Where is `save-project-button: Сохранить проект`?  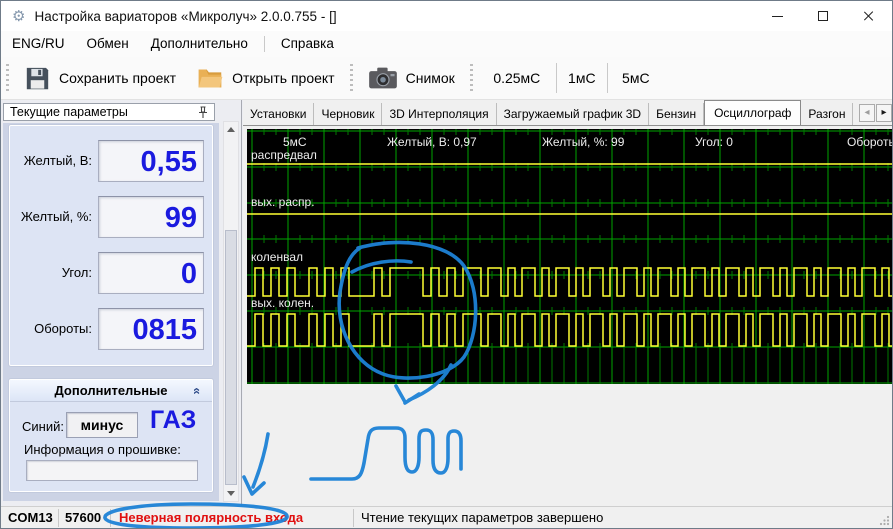
save-project-button: Сохранить проект is located at coordinates (100, 78).